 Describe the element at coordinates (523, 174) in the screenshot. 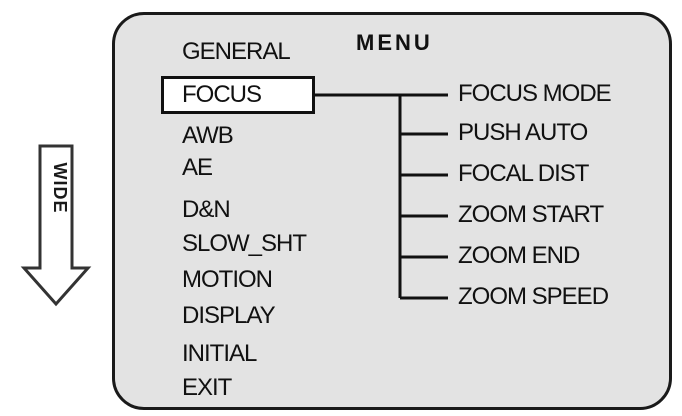

I see `submenu-item-focal-dist: FOCAL DIST` at that location.